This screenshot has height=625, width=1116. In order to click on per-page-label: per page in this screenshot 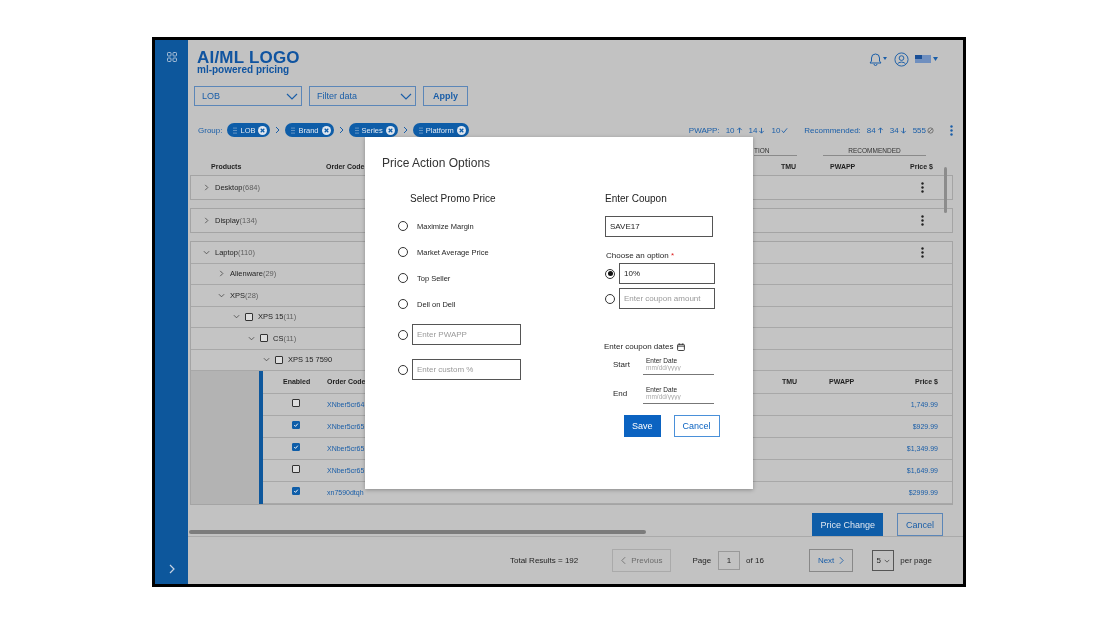, I will do `click(916, 560)`.